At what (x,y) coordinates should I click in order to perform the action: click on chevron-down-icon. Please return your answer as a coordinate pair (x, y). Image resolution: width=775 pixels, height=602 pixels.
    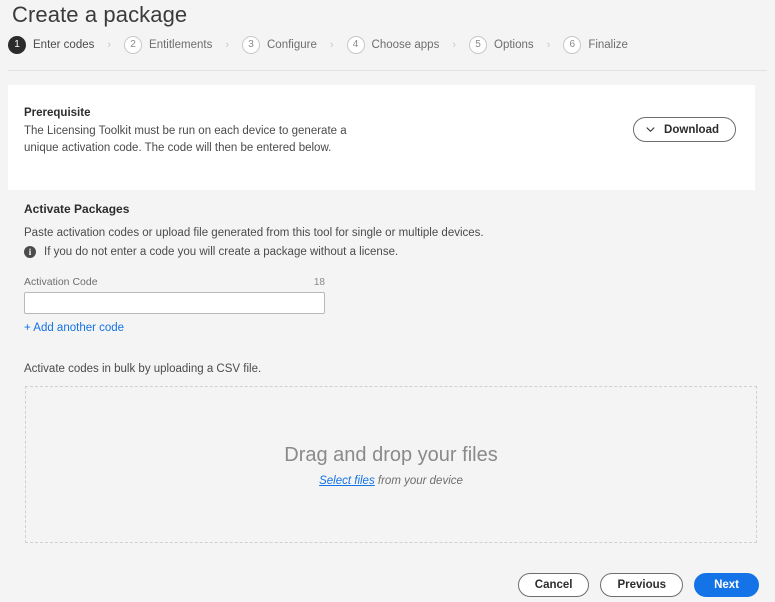
    Looking at the image, I should click on (650, 129).